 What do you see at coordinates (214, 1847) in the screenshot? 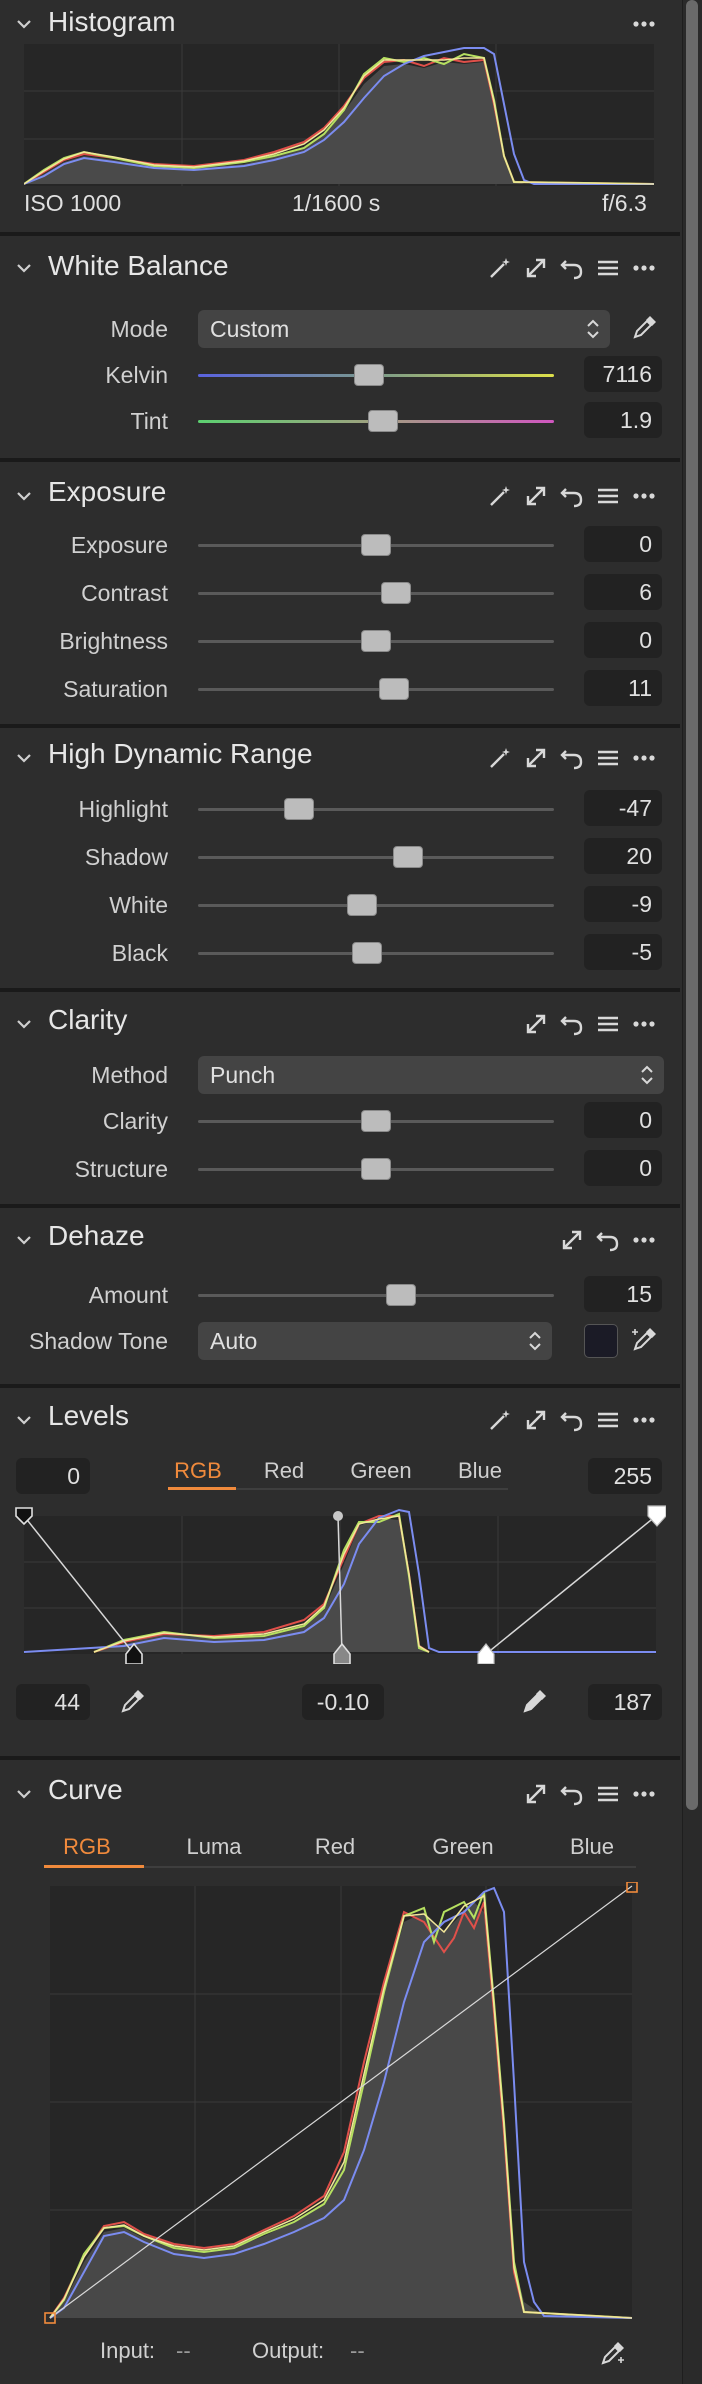
I see `tab-luma: Luma` at bounding box center [214, 1847].